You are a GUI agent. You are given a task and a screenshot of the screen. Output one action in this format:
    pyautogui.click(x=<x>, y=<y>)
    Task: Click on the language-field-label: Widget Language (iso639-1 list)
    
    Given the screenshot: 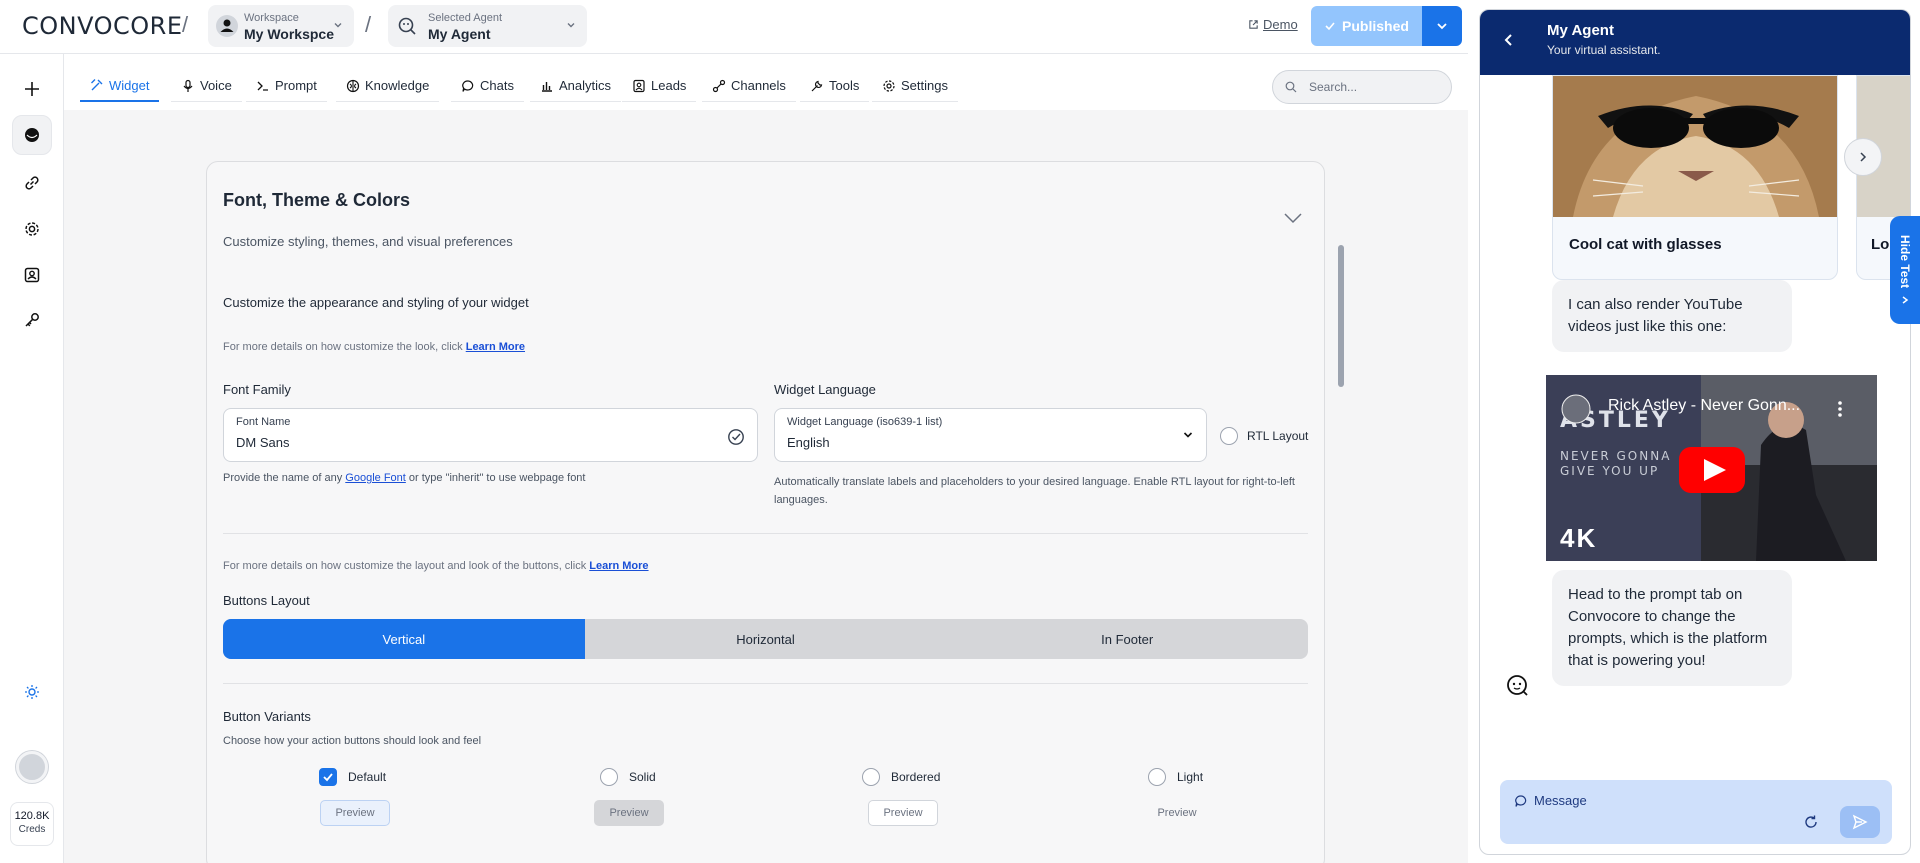 What is the action you would take?
    pyautogui.click(x=865, y=422)
    